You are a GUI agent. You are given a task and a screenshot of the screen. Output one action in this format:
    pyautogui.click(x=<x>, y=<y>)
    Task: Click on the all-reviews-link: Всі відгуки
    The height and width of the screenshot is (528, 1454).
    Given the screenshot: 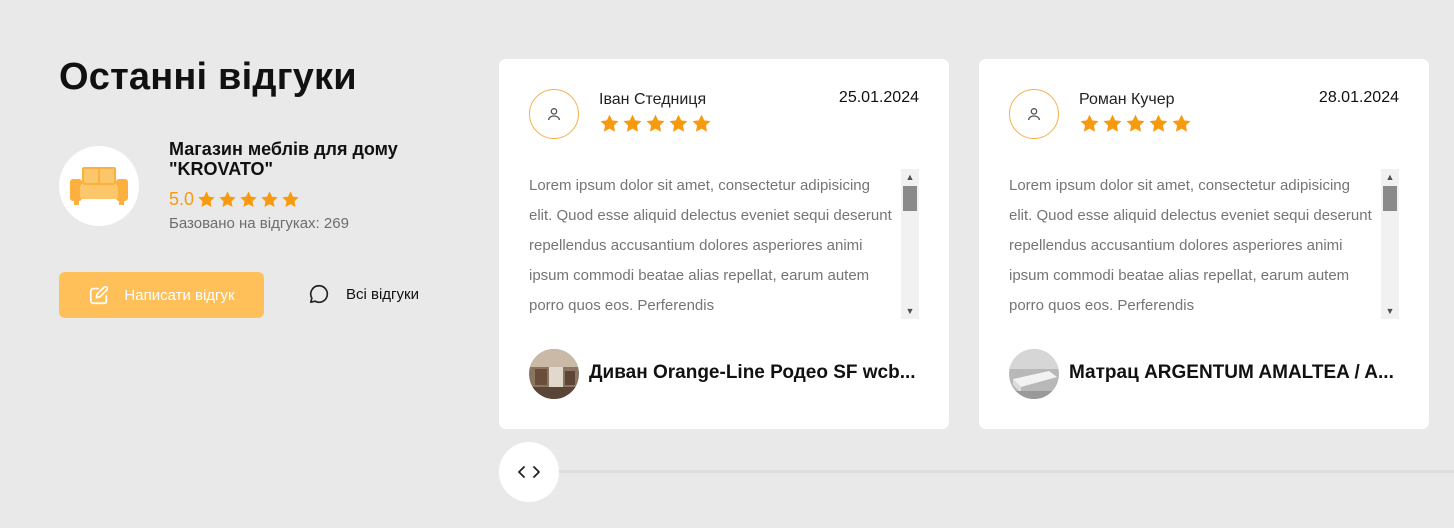 What is the action you would take?
    pyautogui.click(x=363, y=294)
    